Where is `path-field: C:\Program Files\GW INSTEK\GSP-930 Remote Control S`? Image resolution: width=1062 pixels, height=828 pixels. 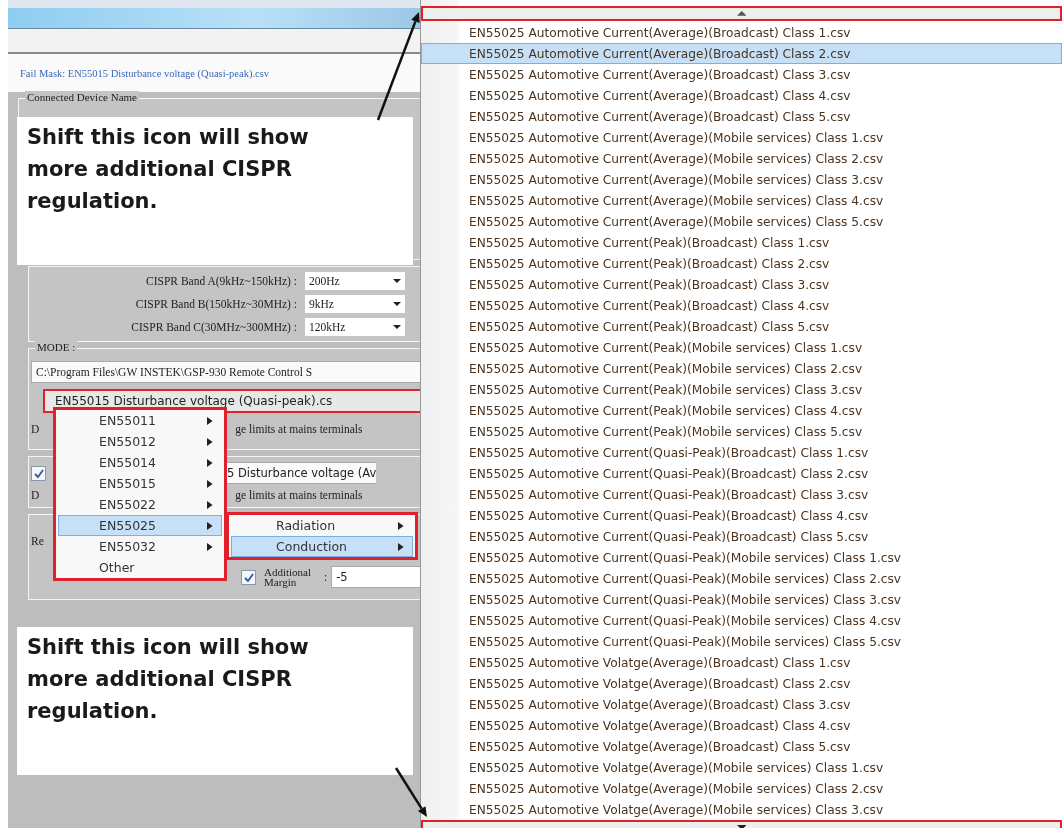
path-field: C:\Program Files\GW INSTEK\GSP-930 Remote Control S is located at coordinates (225, 372).